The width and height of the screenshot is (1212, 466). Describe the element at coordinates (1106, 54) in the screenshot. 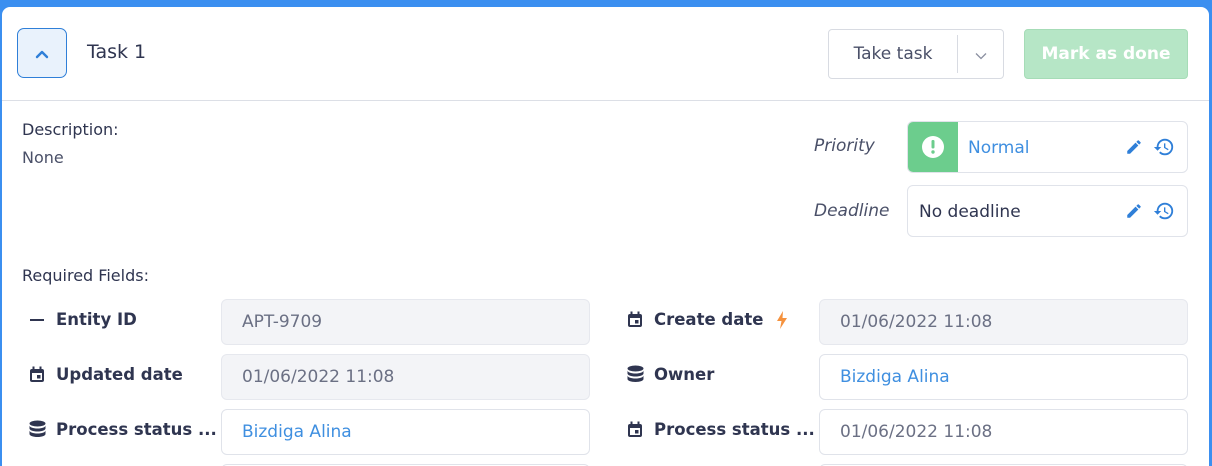

I see `mark-as-done-button: Mark as done` at that location.